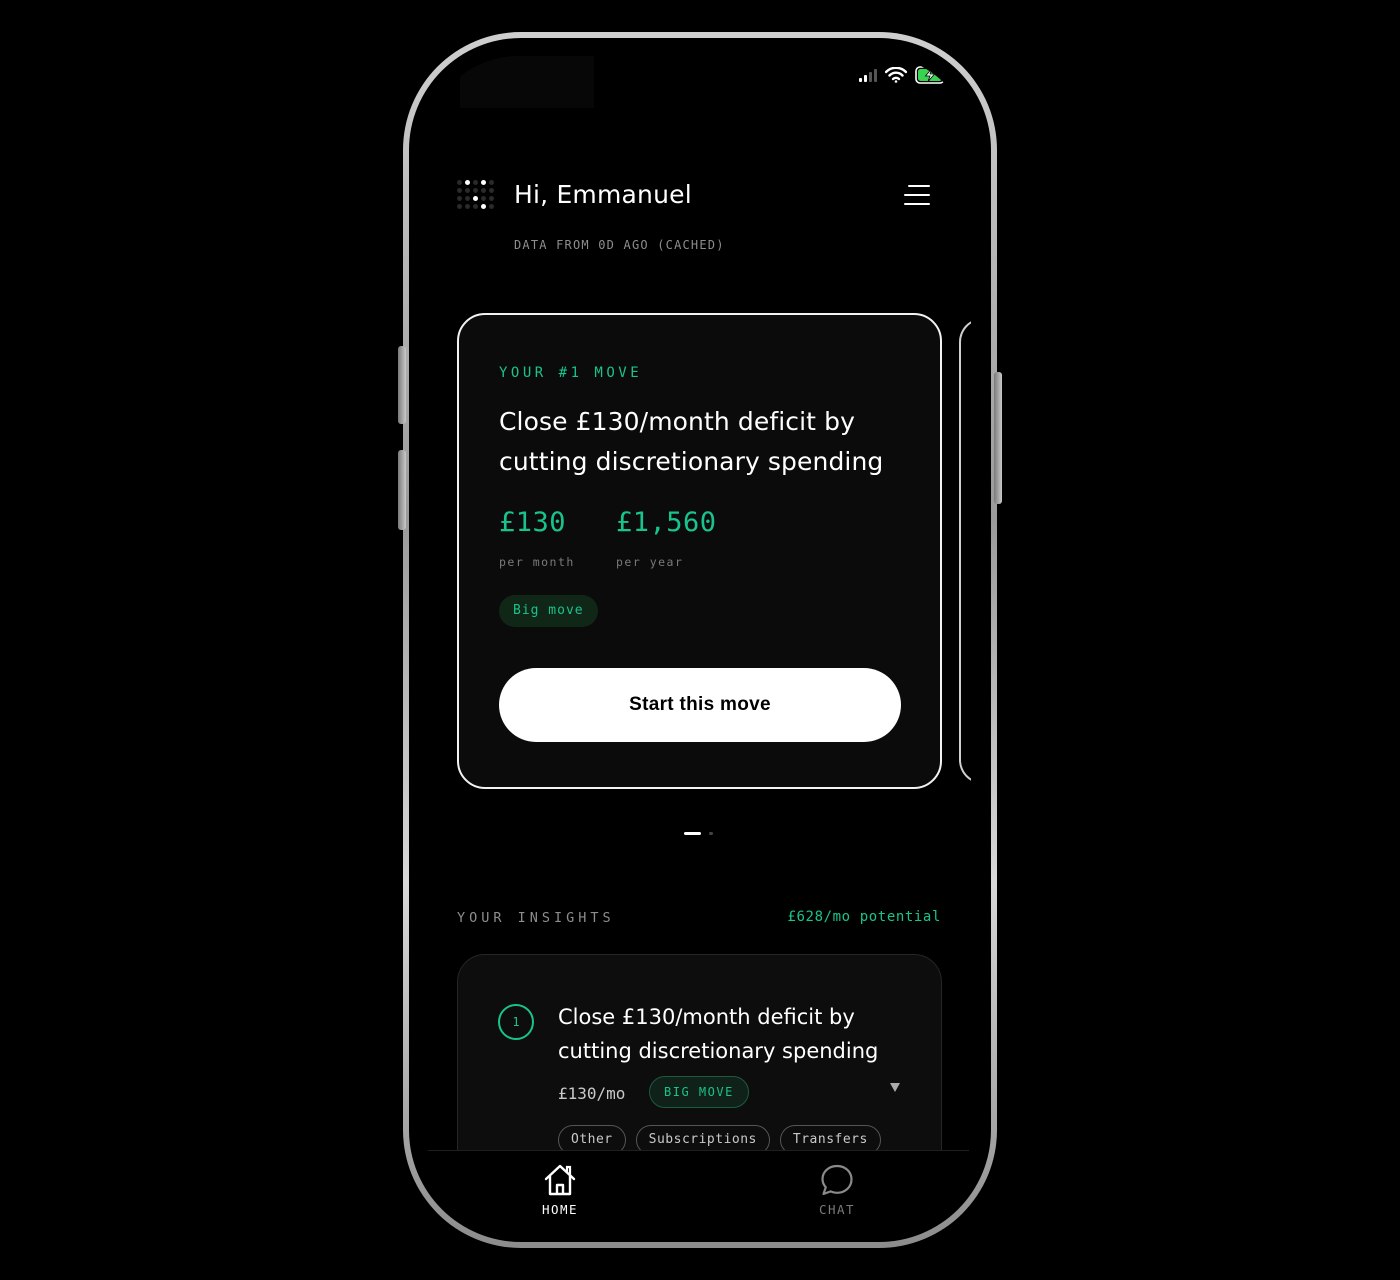 This screenshot has width=1400, height=1280. What do you see at coordinates (650, 562) in the screenshot?
I see `stat-label: per year` at bounding box center [650, 562].